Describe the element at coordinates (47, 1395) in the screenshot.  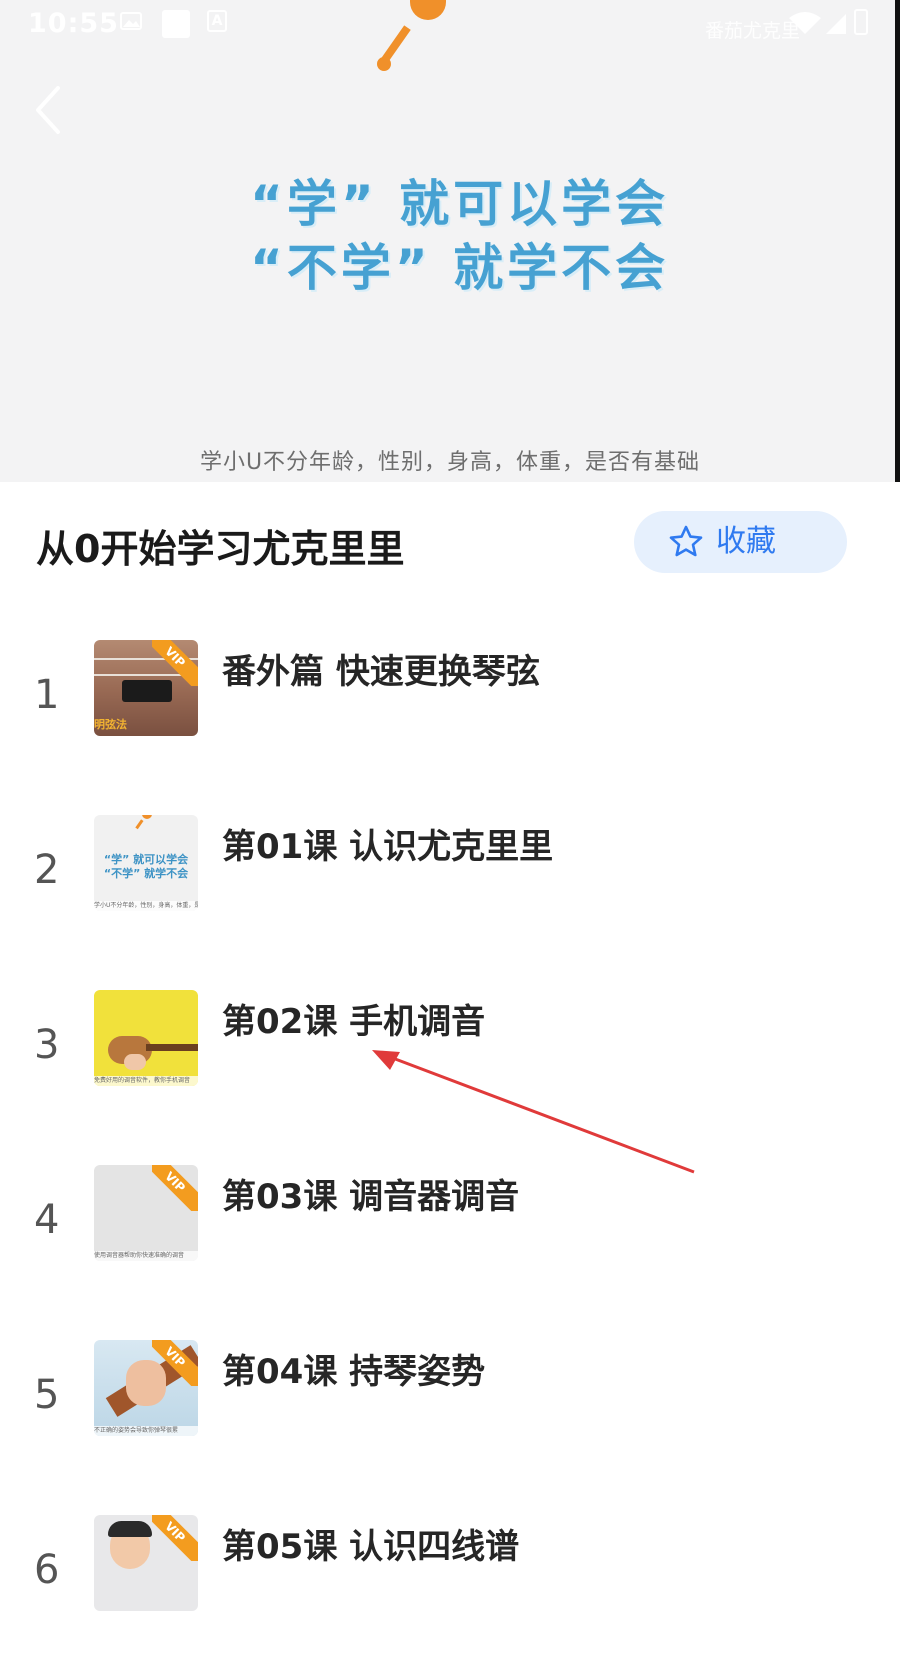
I see `lesson-number: 5` at that location.